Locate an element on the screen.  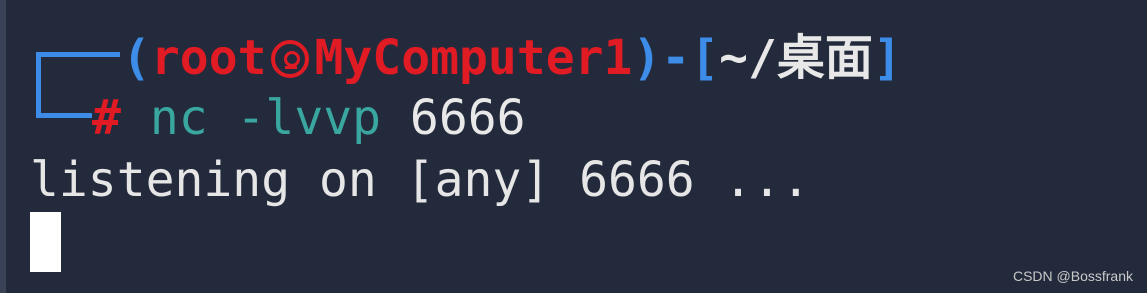
window-edge is located at coordinates (3, 146).